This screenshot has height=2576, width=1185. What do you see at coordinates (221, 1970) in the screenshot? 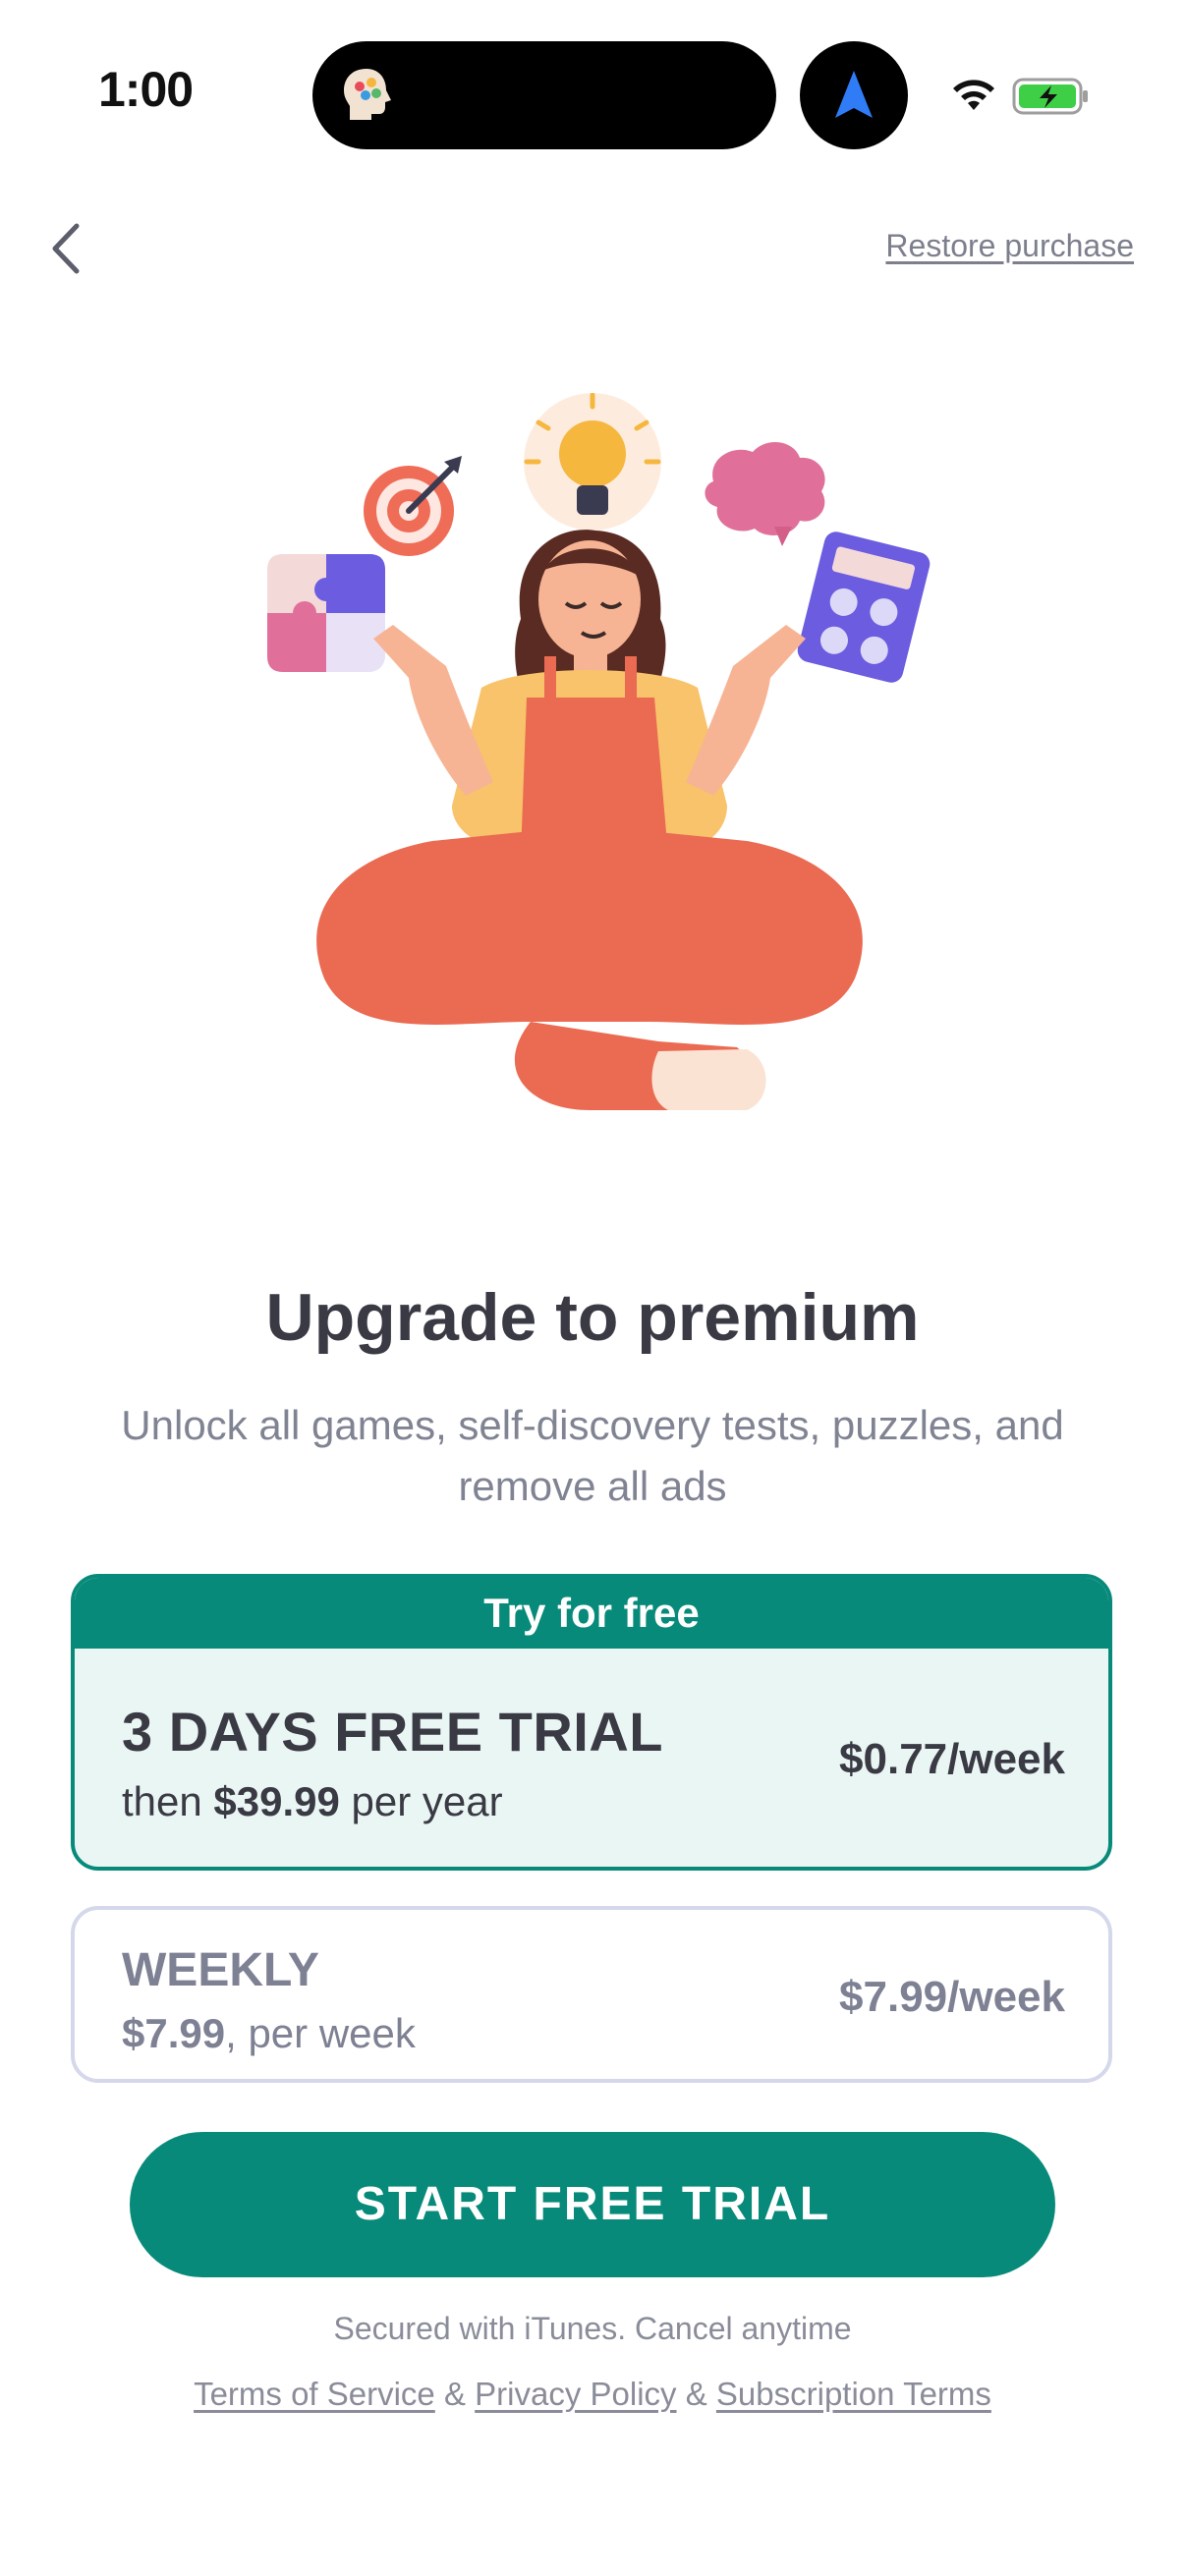
I see `plan-name: WEEKLY` at bounding box center [221, 1970].